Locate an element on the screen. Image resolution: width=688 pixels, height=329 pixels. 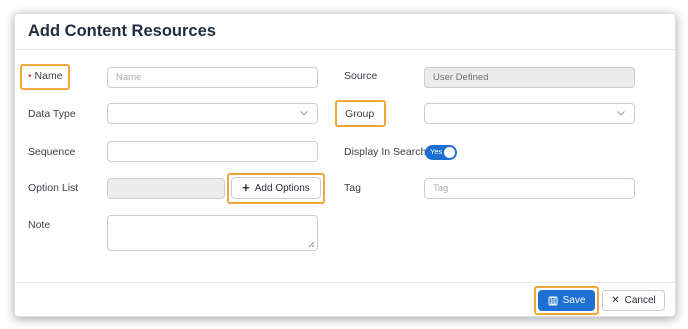
note-label: Note is located at coordinates (39, 225).